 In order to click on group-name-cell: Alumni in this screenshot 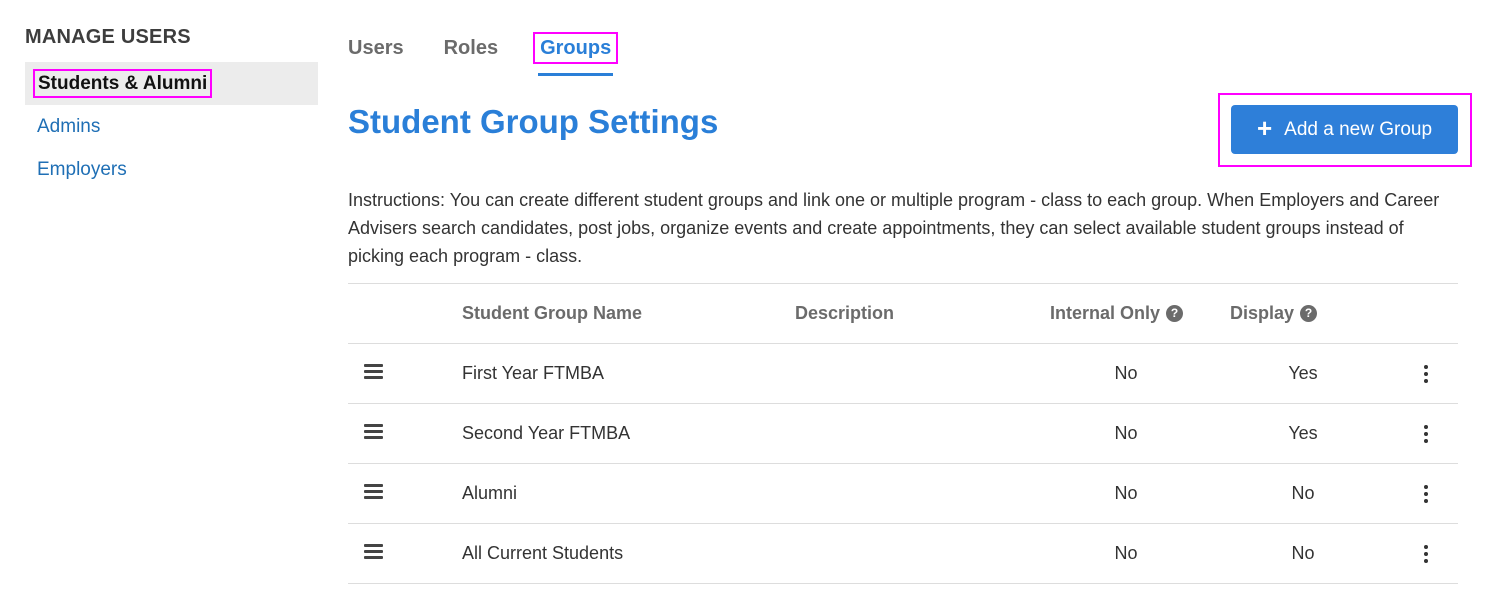, I will do `click(490, 493)`.